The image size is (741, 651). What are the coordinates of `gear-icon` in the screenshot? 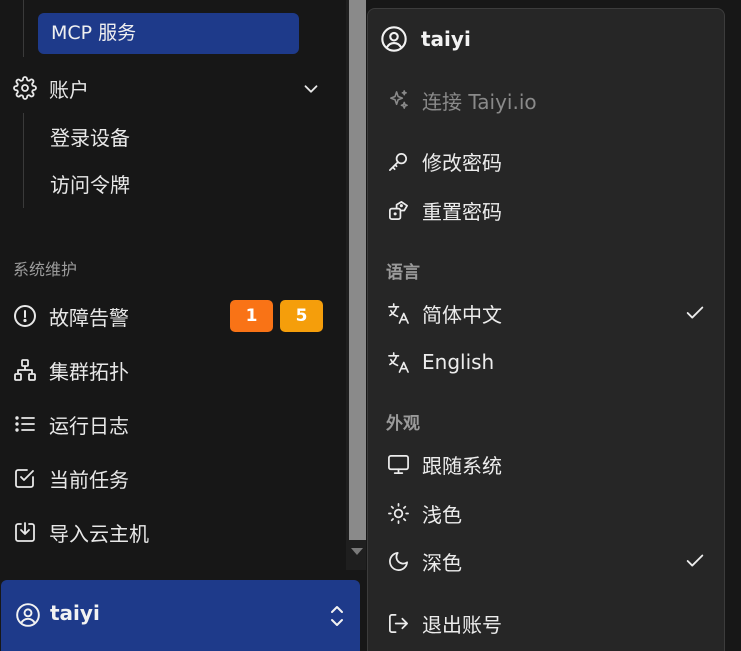 It's located at (25, 88).